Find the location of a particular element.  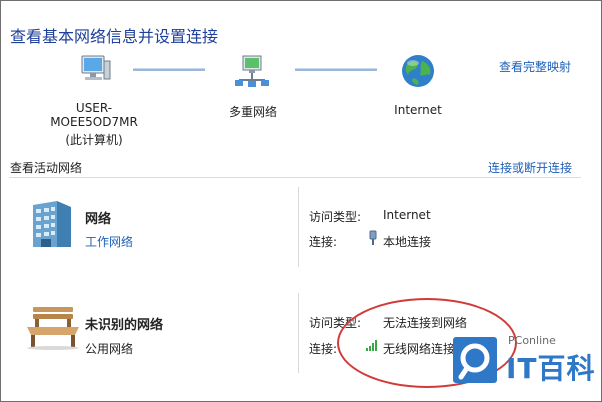

multiple-networks-icon is located at coordinates (252, 71).